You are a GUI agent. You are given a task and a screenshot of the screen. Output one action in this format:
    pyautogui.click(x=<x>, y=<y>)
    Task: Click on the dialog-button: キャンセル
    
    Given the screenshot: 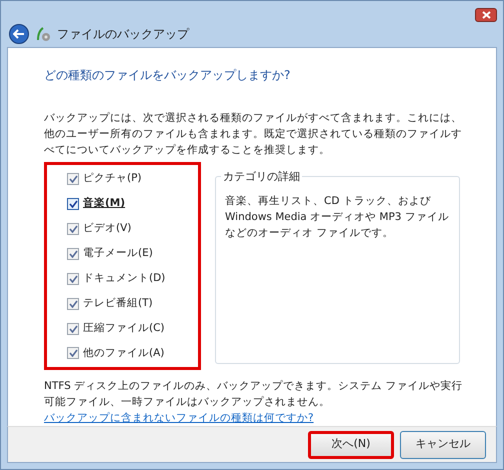 What is the action you would take?
    pyautogui.click(x=443, y=444)
    